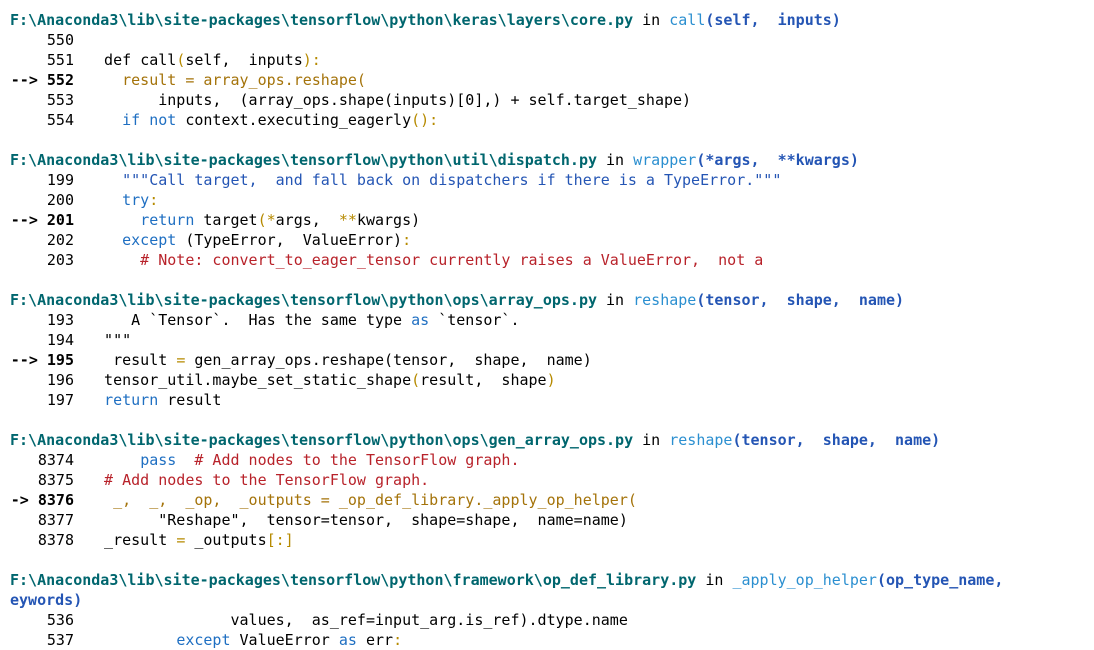 The width and height of the screenshot is (1094, 650). What do you see at coordinates (552, 80) in the screenshot?
I see `current-code-line: --> 552 result = array_ops.reshape(` at bounding box center [552, 80].